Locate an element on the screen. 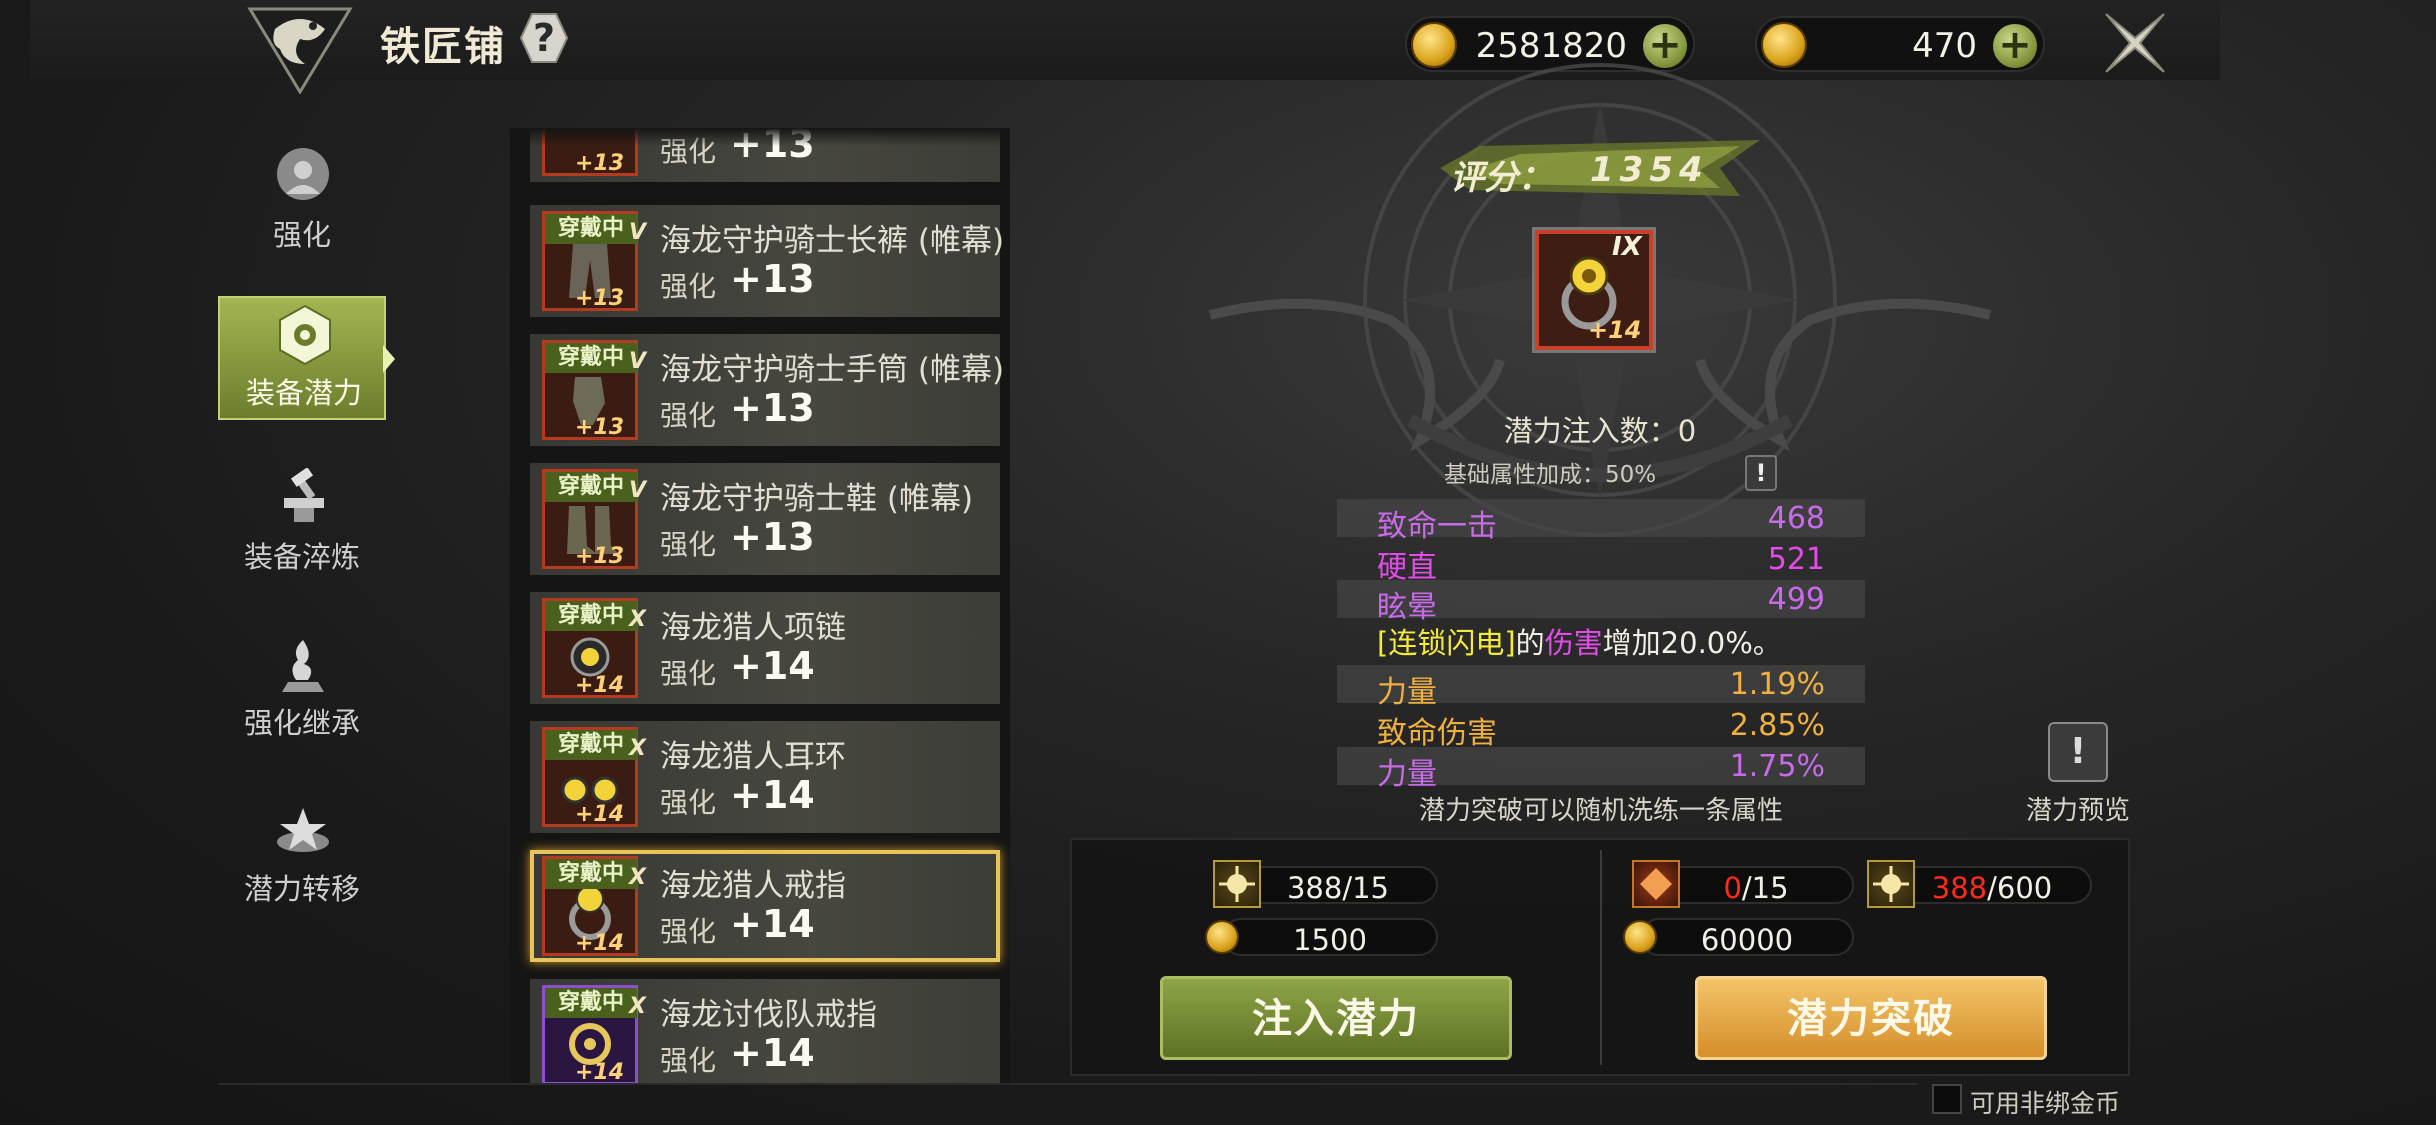 This screenshot has width=2436, height=1125. list-top-fade is located at coordinates (760, 137).